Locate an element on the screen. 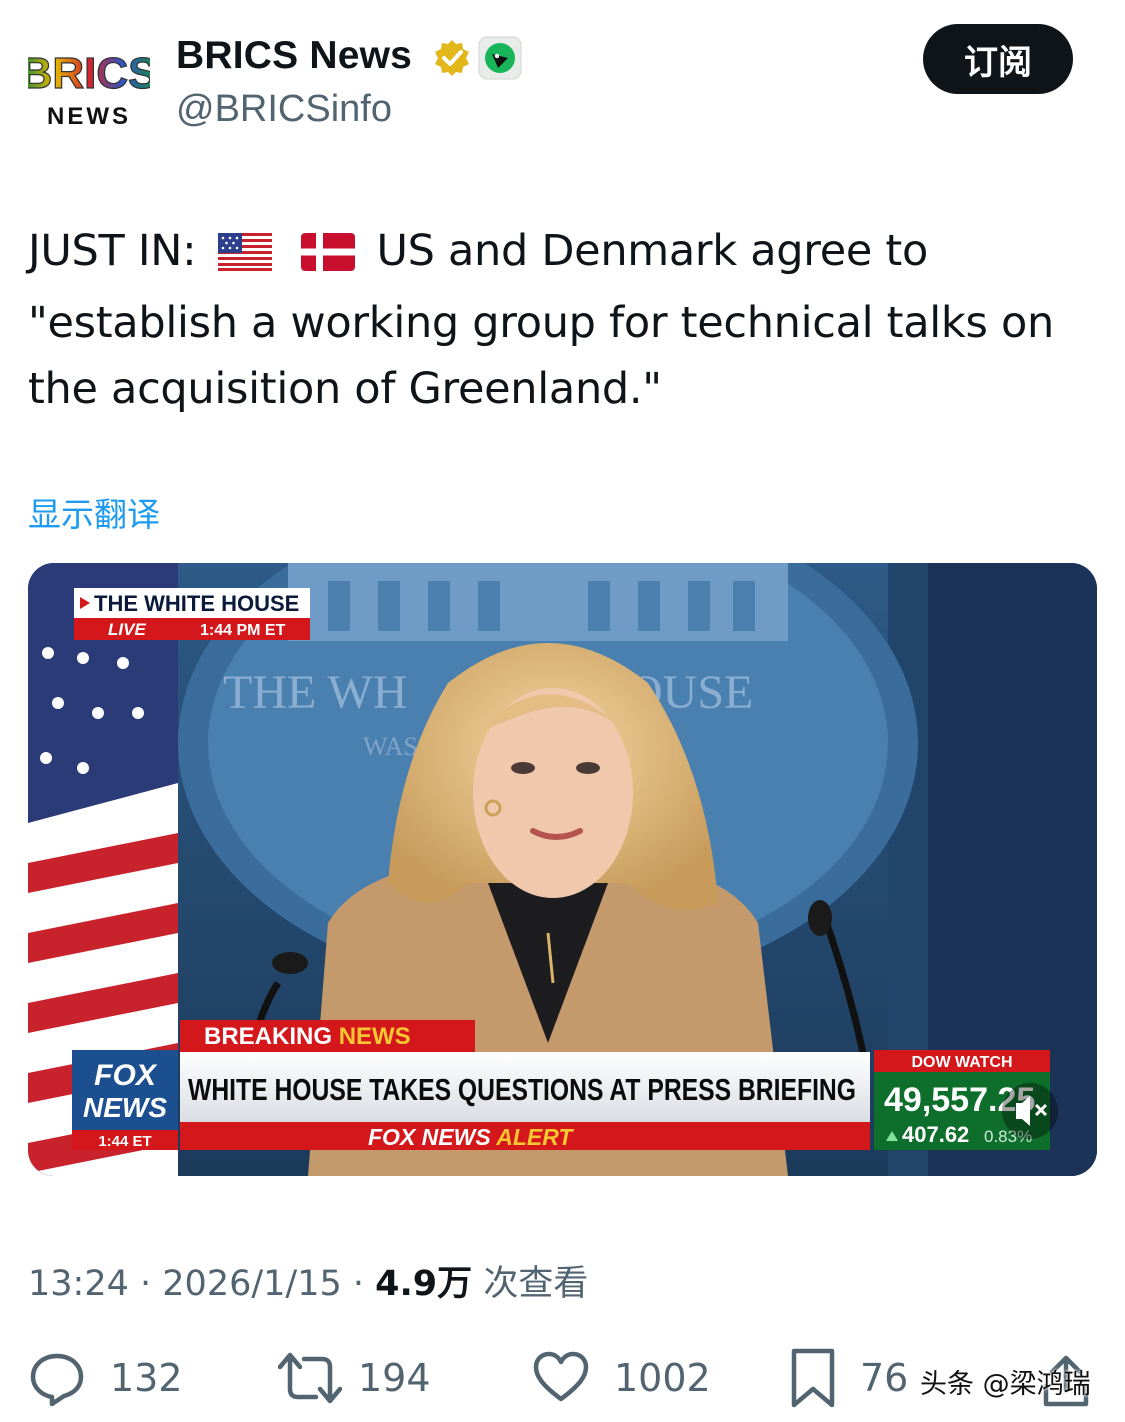 Image resolution: width=1125 pixels, height=1422 pixels. watermark: 头条 @梁鸿瑞 is located at coordinates (1005, 1384).